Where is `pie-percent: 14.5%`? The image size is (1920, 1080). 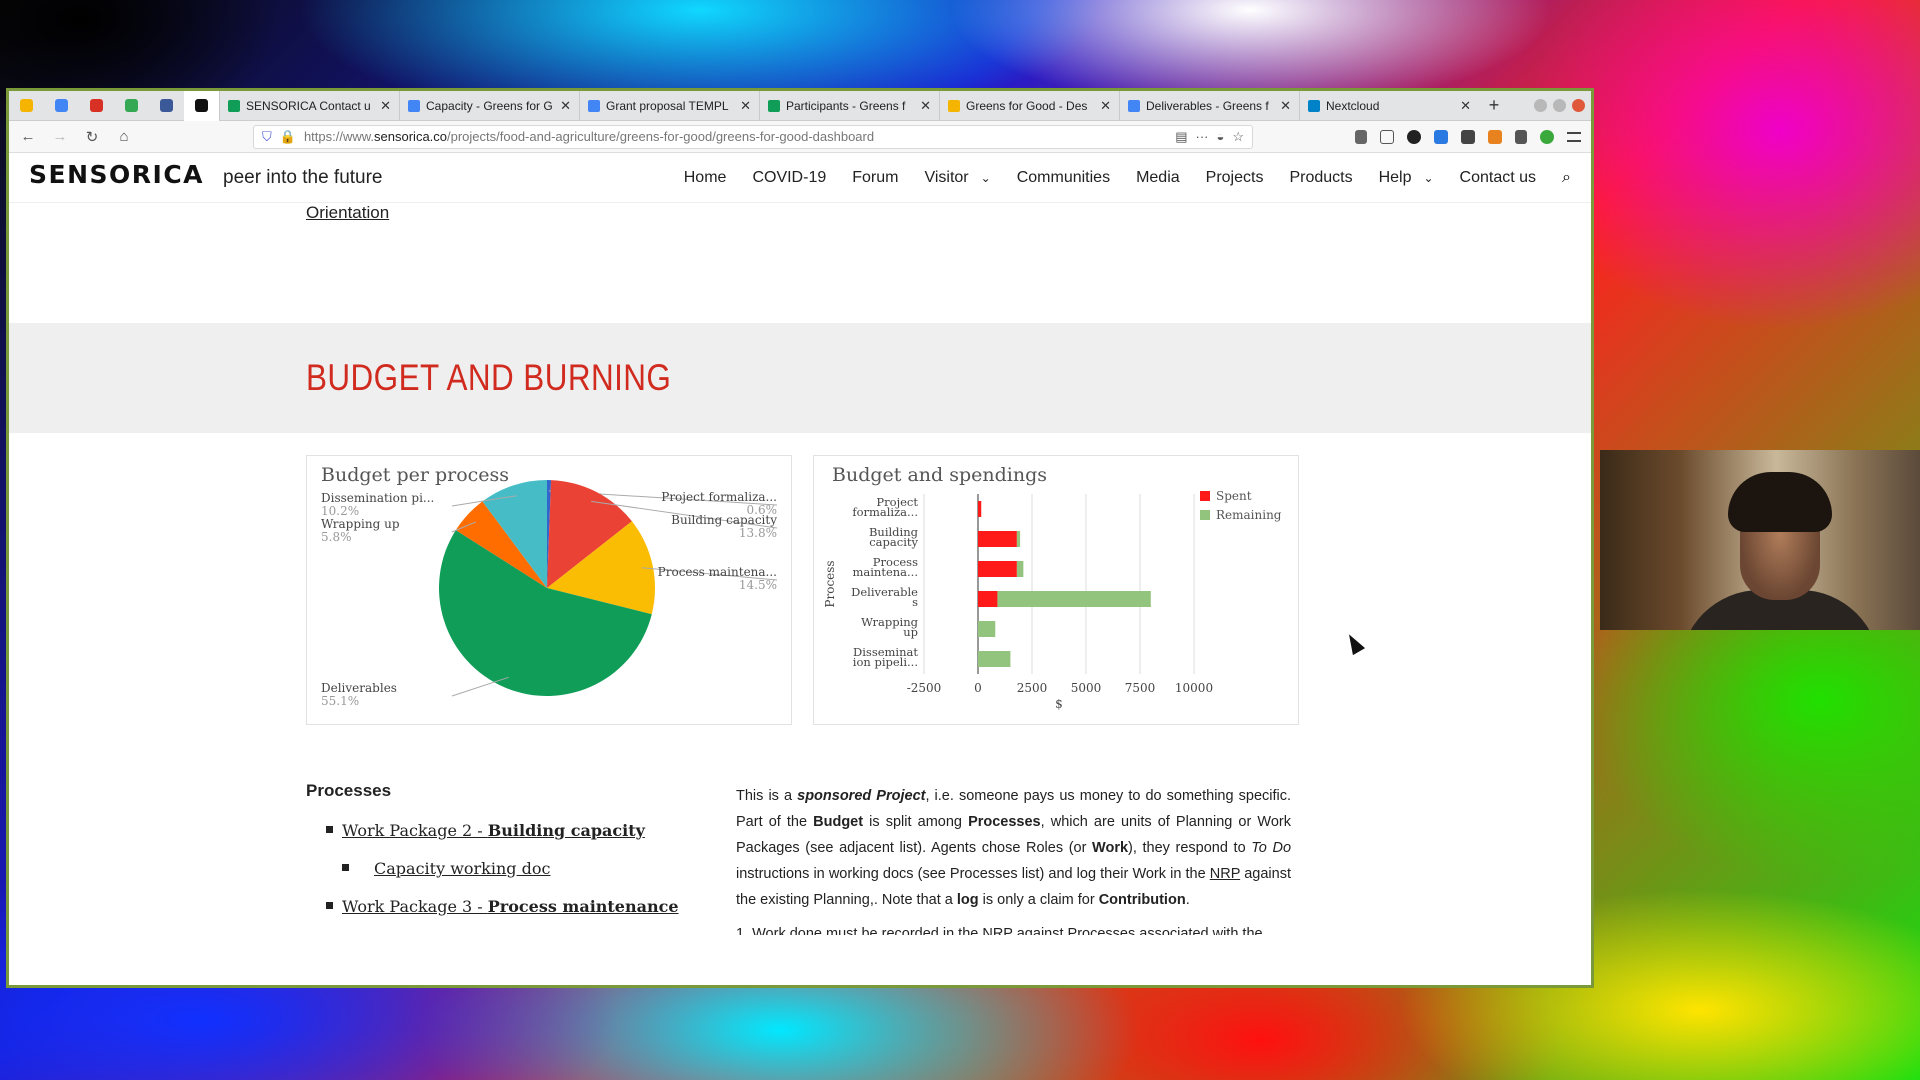 pie-percent: 14.5% is located at coordinates (758, 585).